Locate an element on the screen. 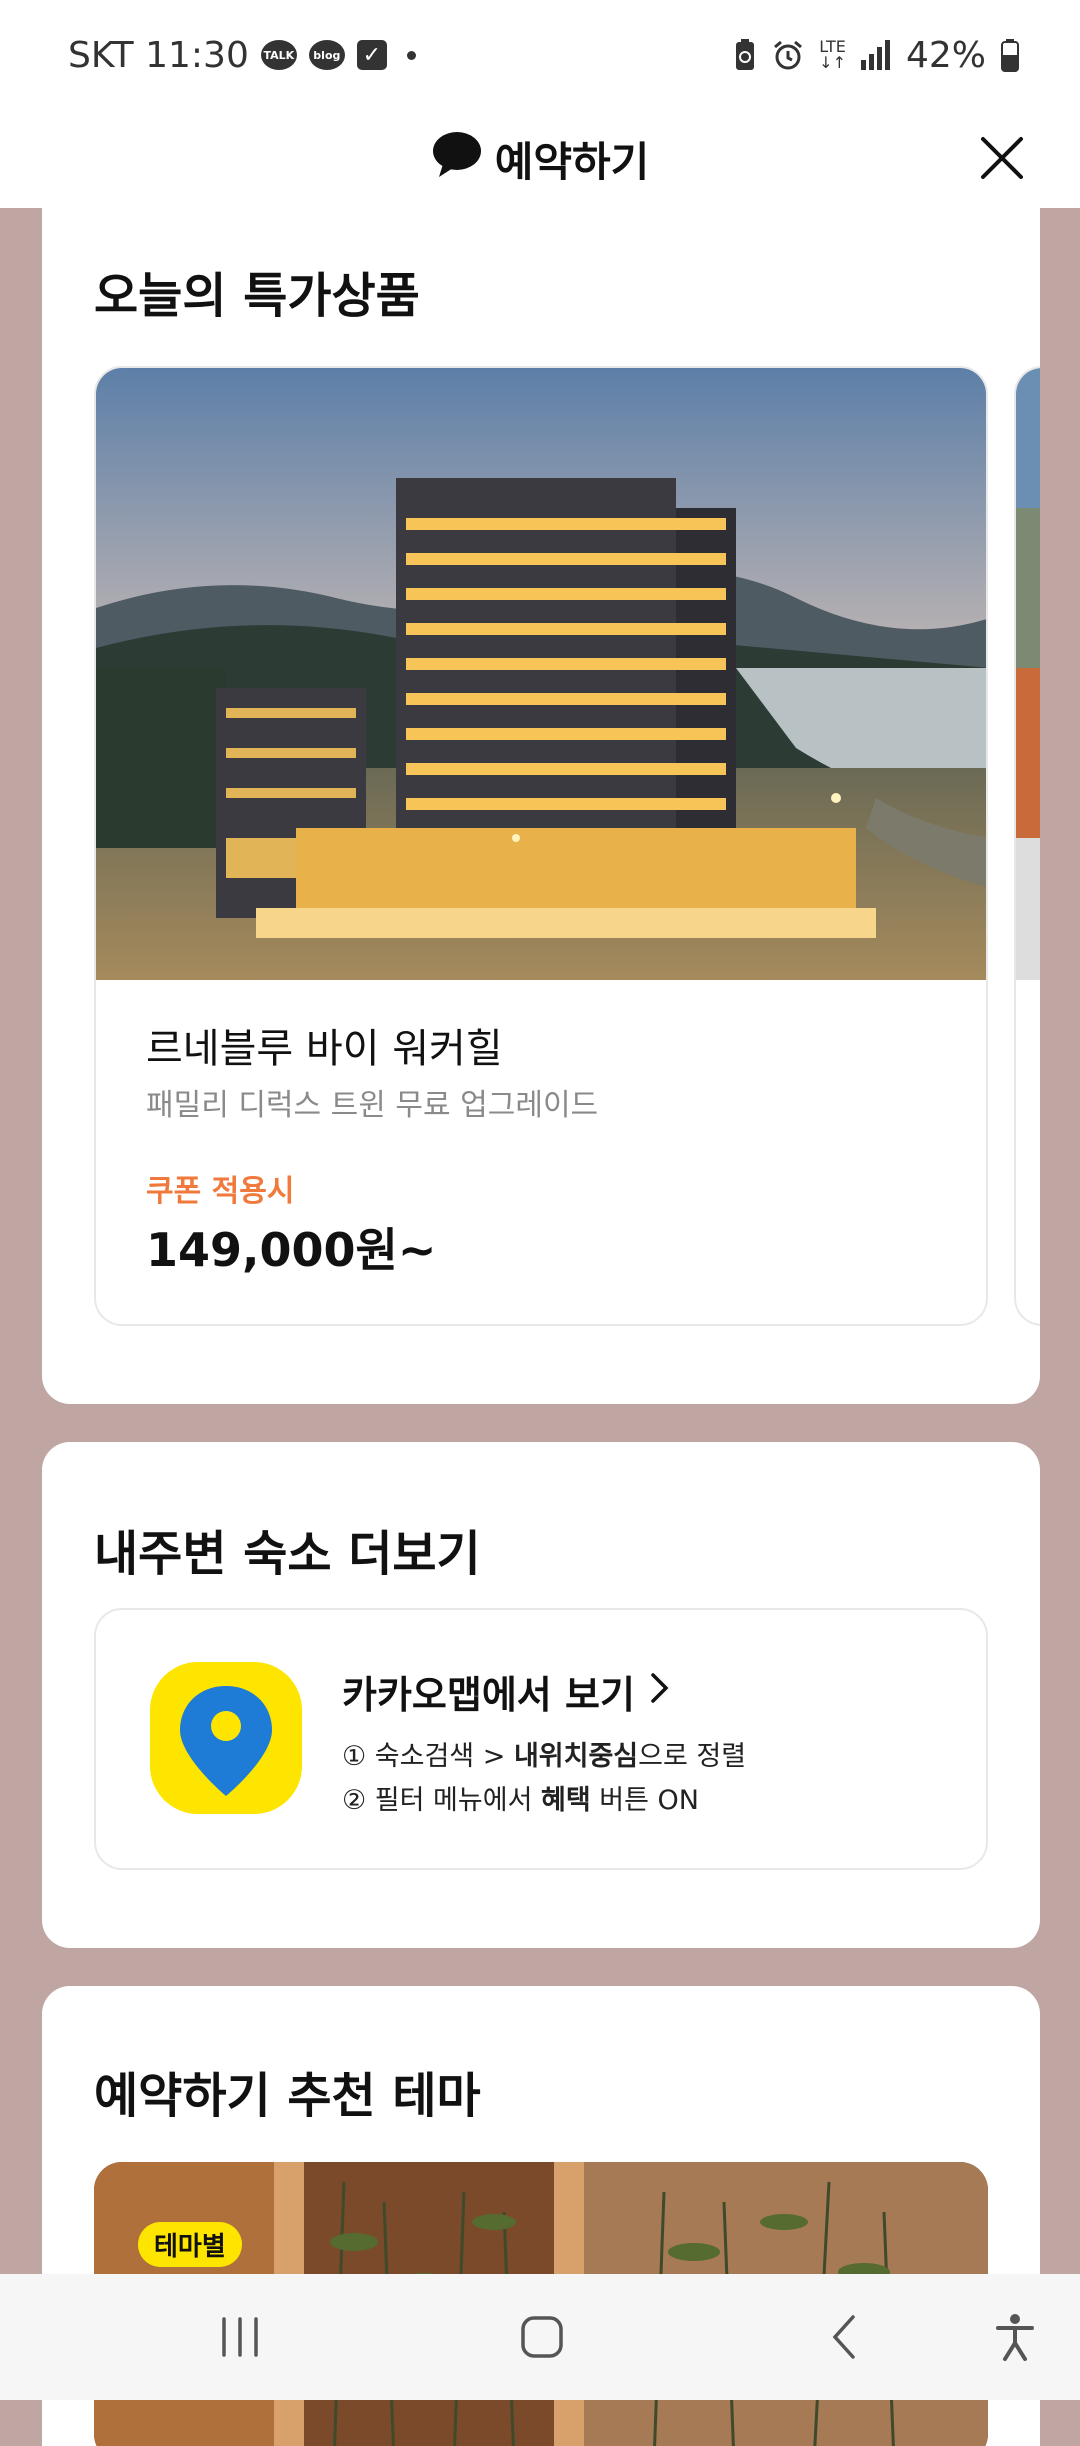  signal-icon is located at coordinates (876, 55).